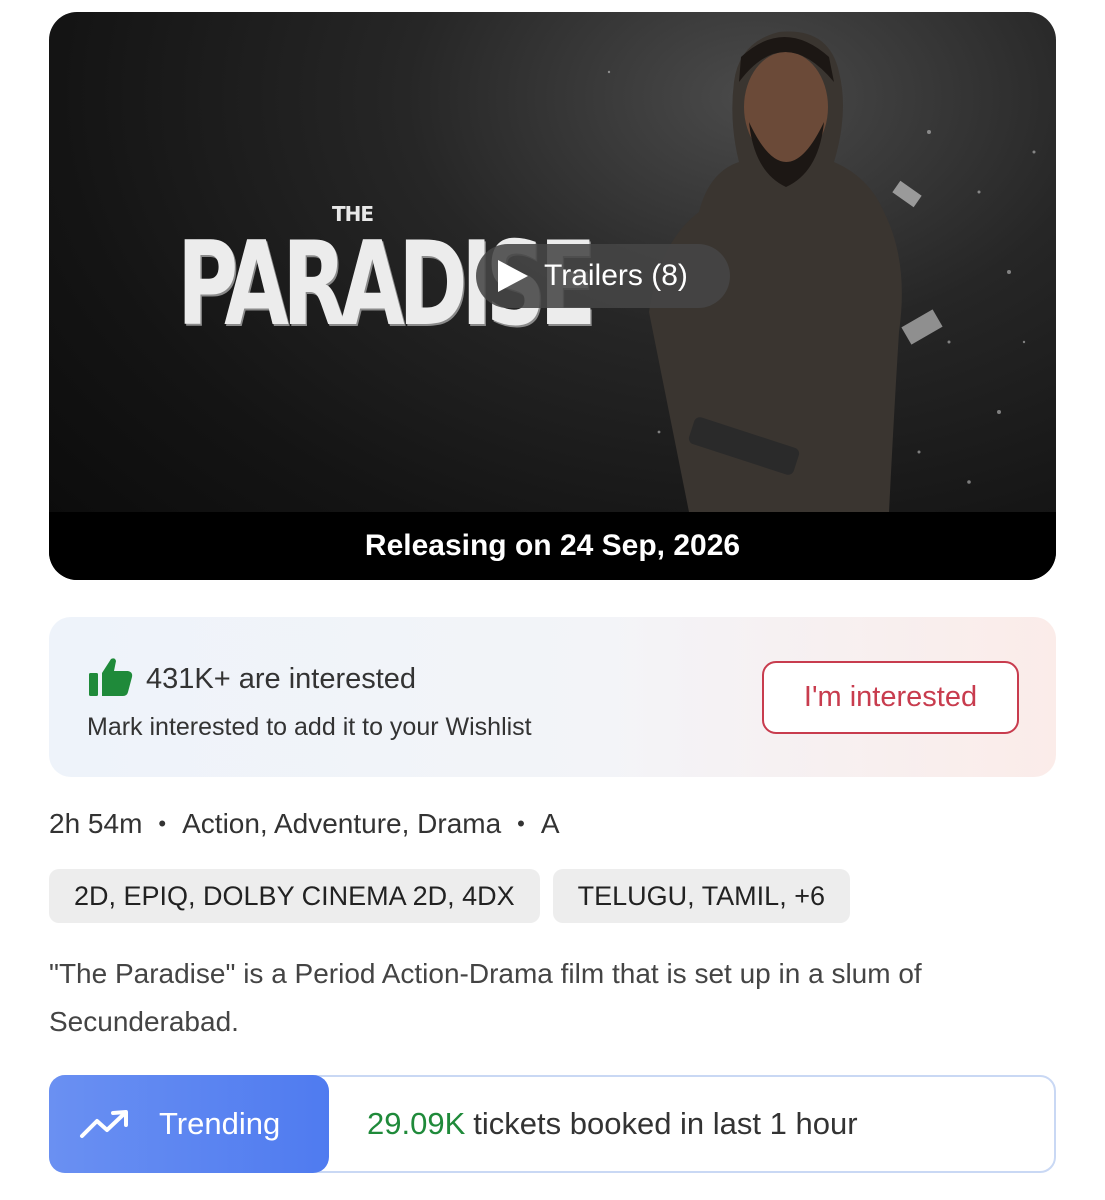 The height and width of the screenshot is (1200, 1105). What do you see at coordinates (890, 697) in the screenshot?
I see `im-interested-button: I'm interested` at bounding box center [890, 697].